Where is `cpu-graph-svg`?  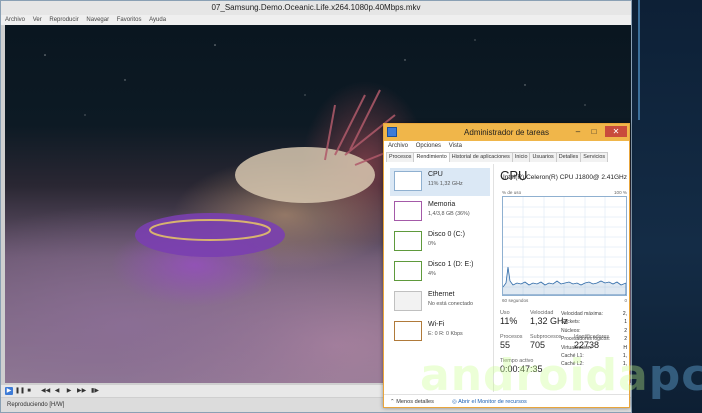
cpu-graph-svg is located at coordinates (564, 246).